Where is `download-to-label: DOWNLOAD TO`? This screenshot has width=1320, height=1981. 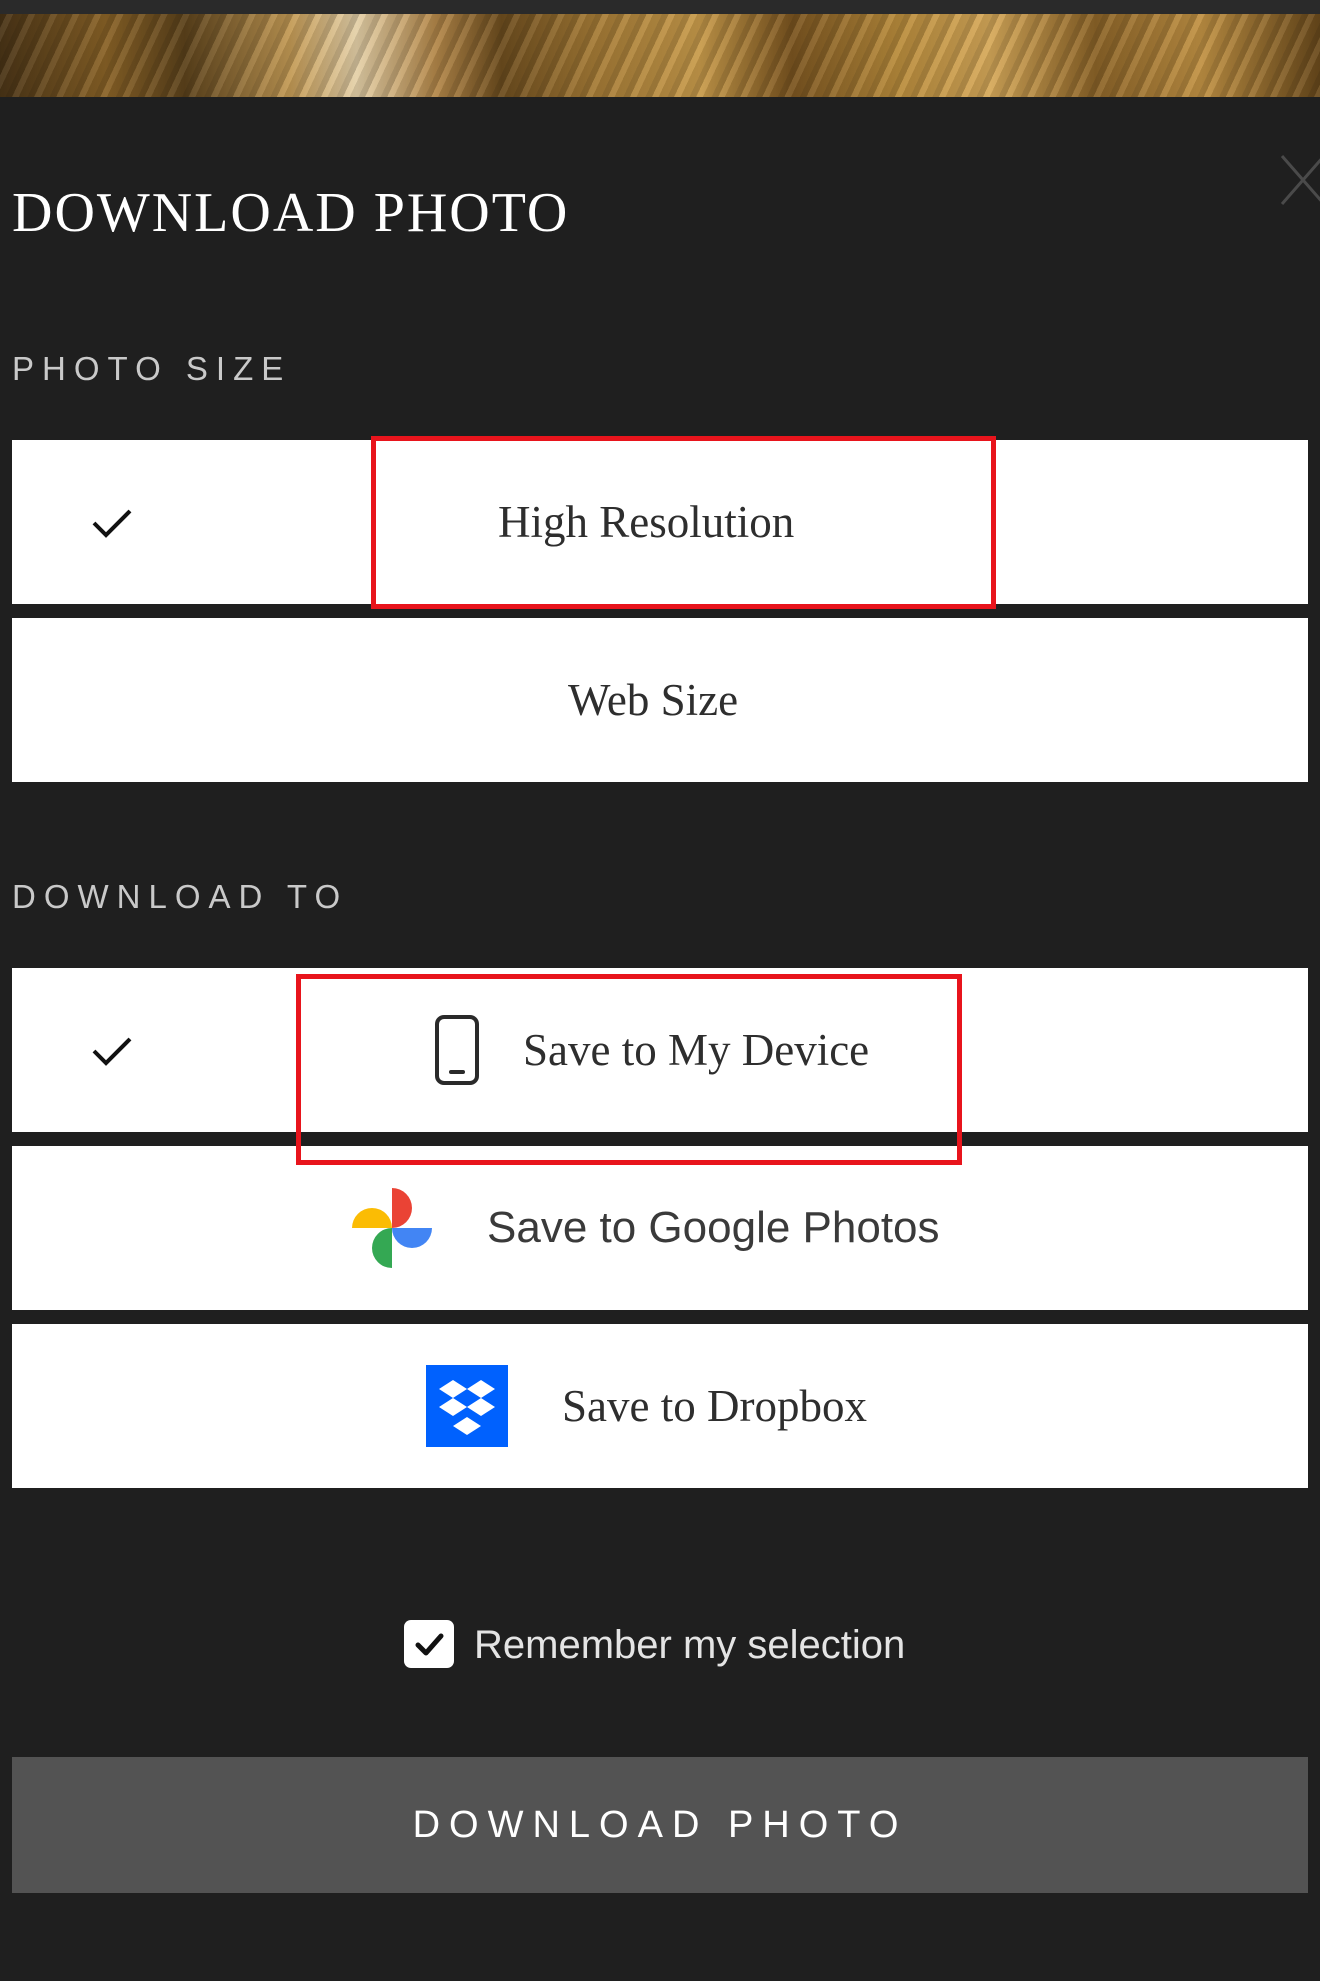
download-to-label: DOWNLOAD TO is located at coordinates (180, 896).